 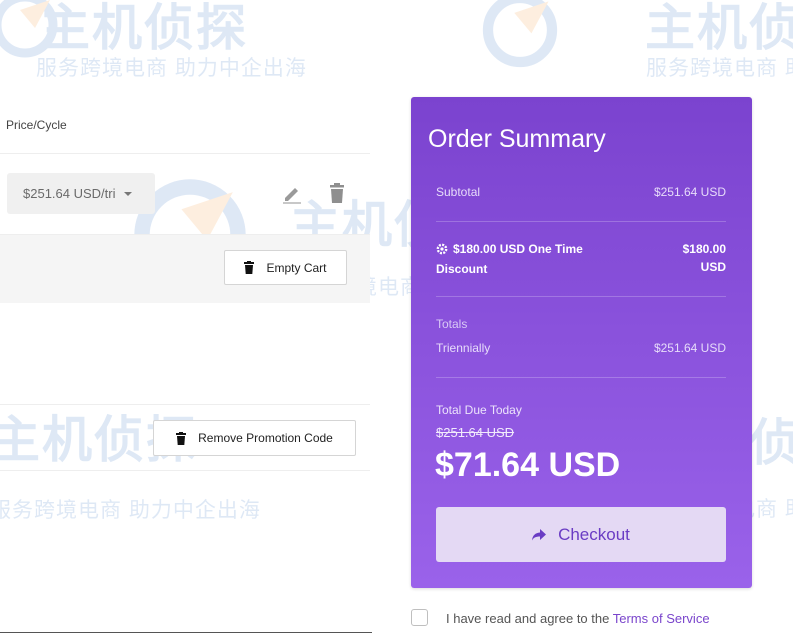 What do you see at coordinates (713, 267) in the screenshot?
I see `discount-value-line2: USD` at bounding box center [713, 267].